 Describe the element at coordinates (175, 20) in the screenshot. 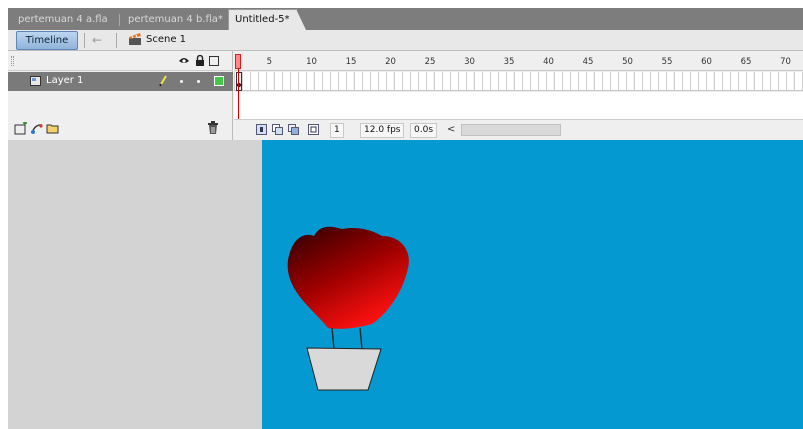

I see `tab-pertemuan-4b: pertemuan 4 b.fla*` at that location.